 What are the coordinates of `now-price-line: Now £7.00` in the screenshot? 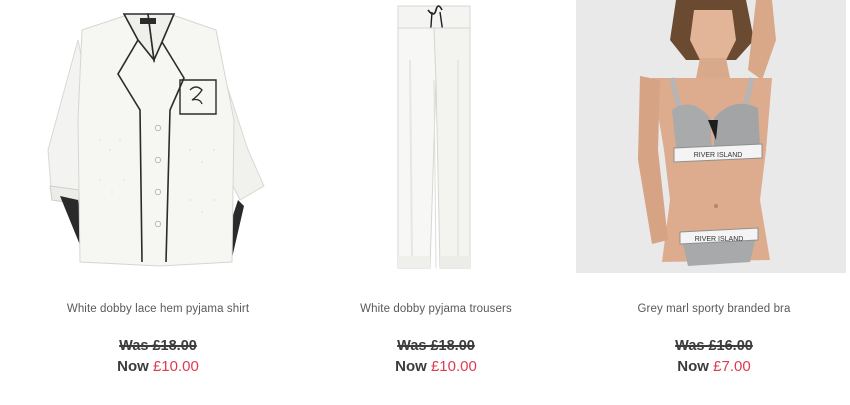 It's located at (713, 366).